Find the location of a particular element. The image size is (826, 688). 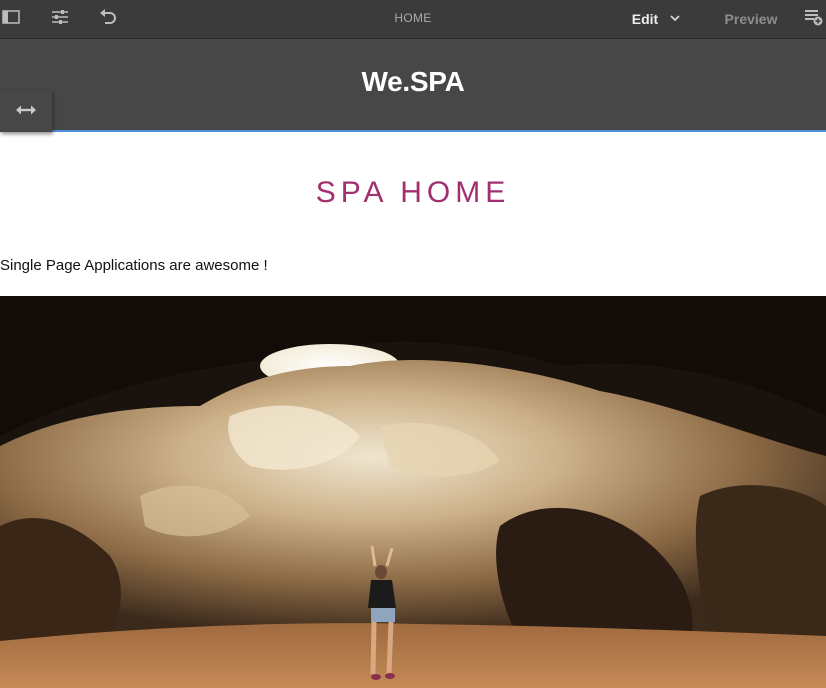

editor-toolbar: HOME Edit Preview is located at coordinates (413, 19).